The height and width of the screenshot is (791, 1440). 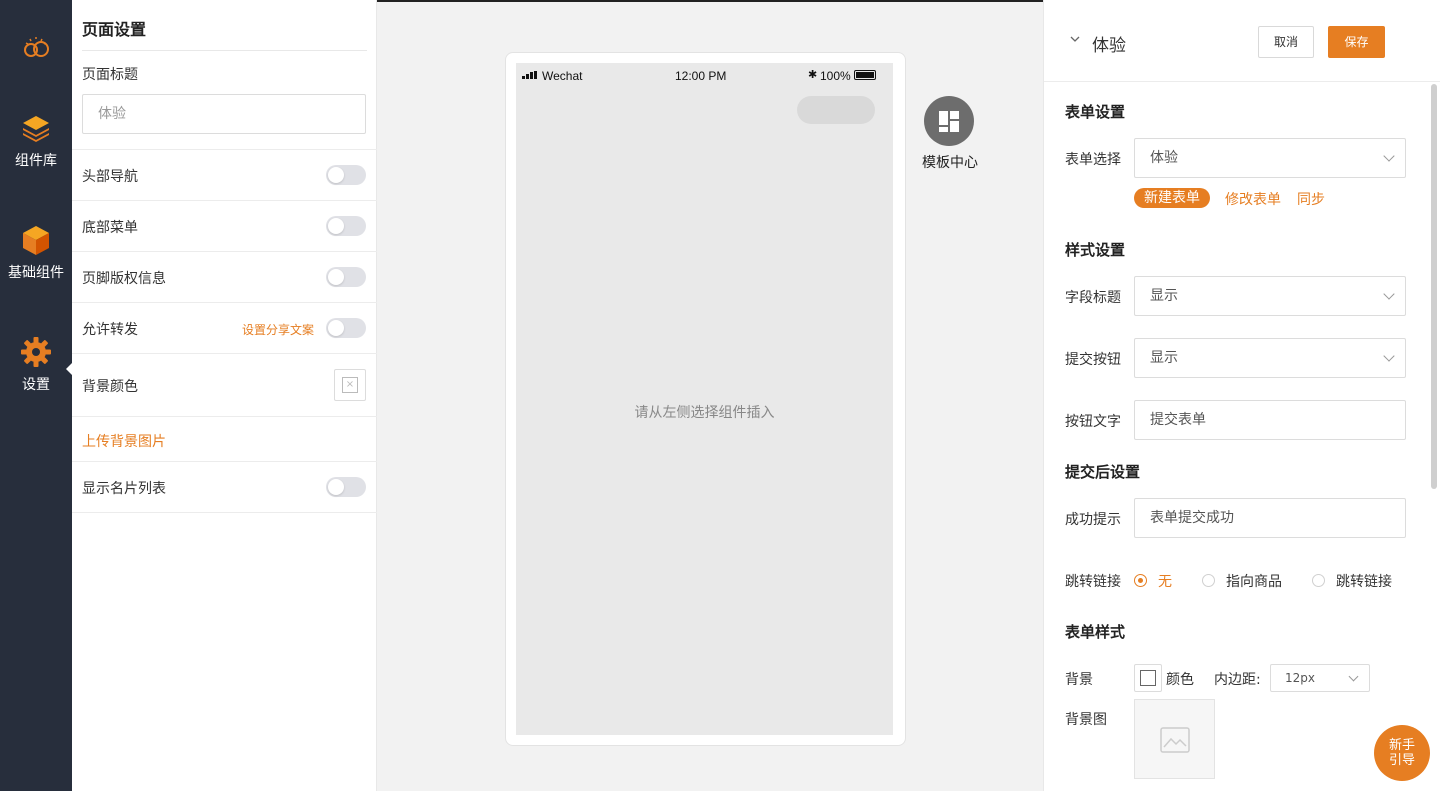 I want to click on grid-icon, so click(x=943, y=118).